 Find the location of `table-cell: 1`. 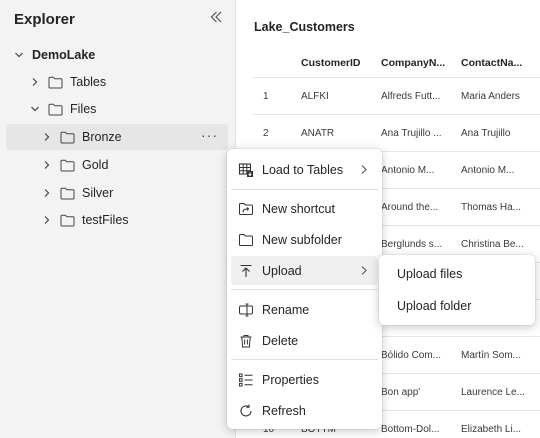

table-cell: 1 is located at coordinates (266, 96).